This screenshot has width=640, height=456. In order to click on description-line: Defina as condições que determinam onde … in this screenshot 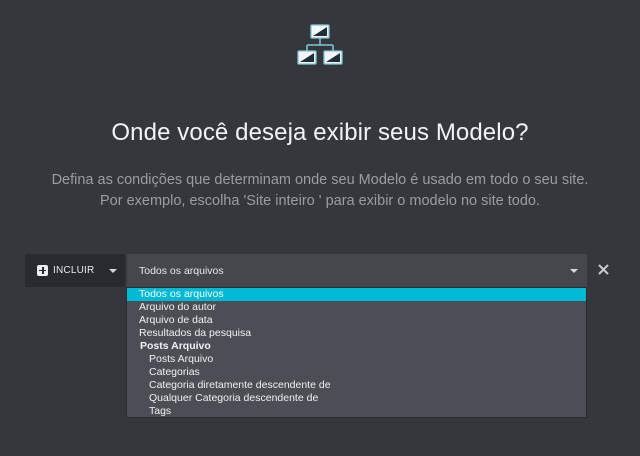, I will do `click(320, 180)`.